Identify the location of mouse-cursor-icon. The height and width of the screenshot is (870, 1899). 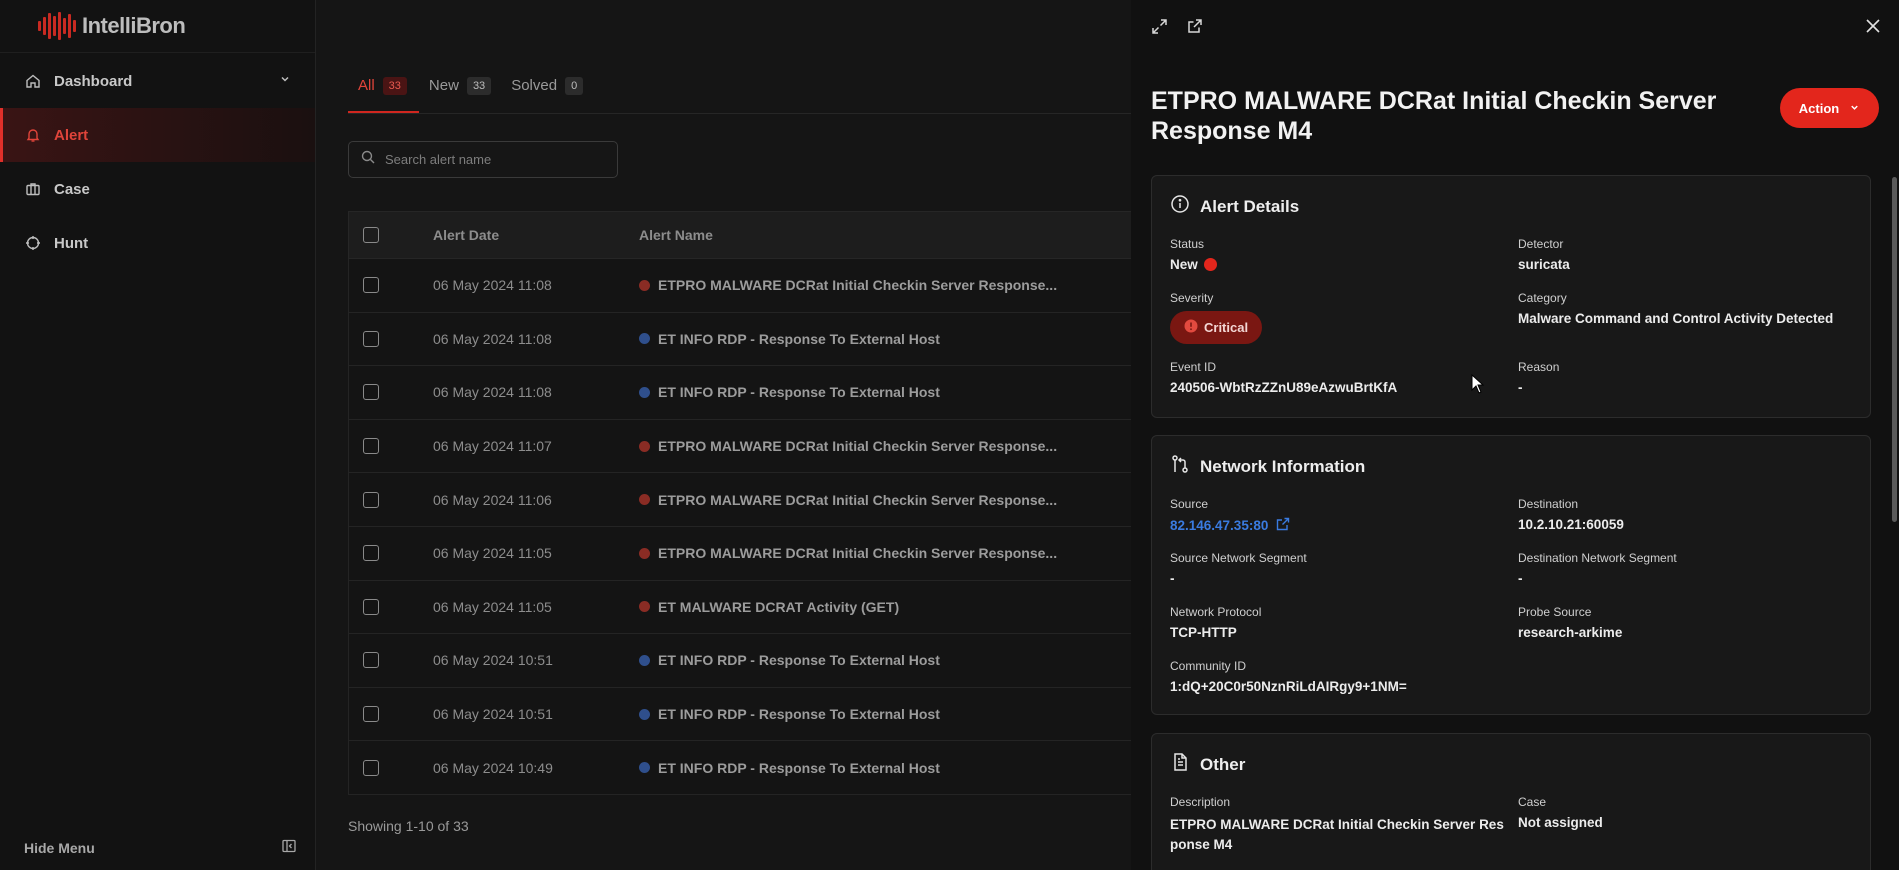
(1478, 386).